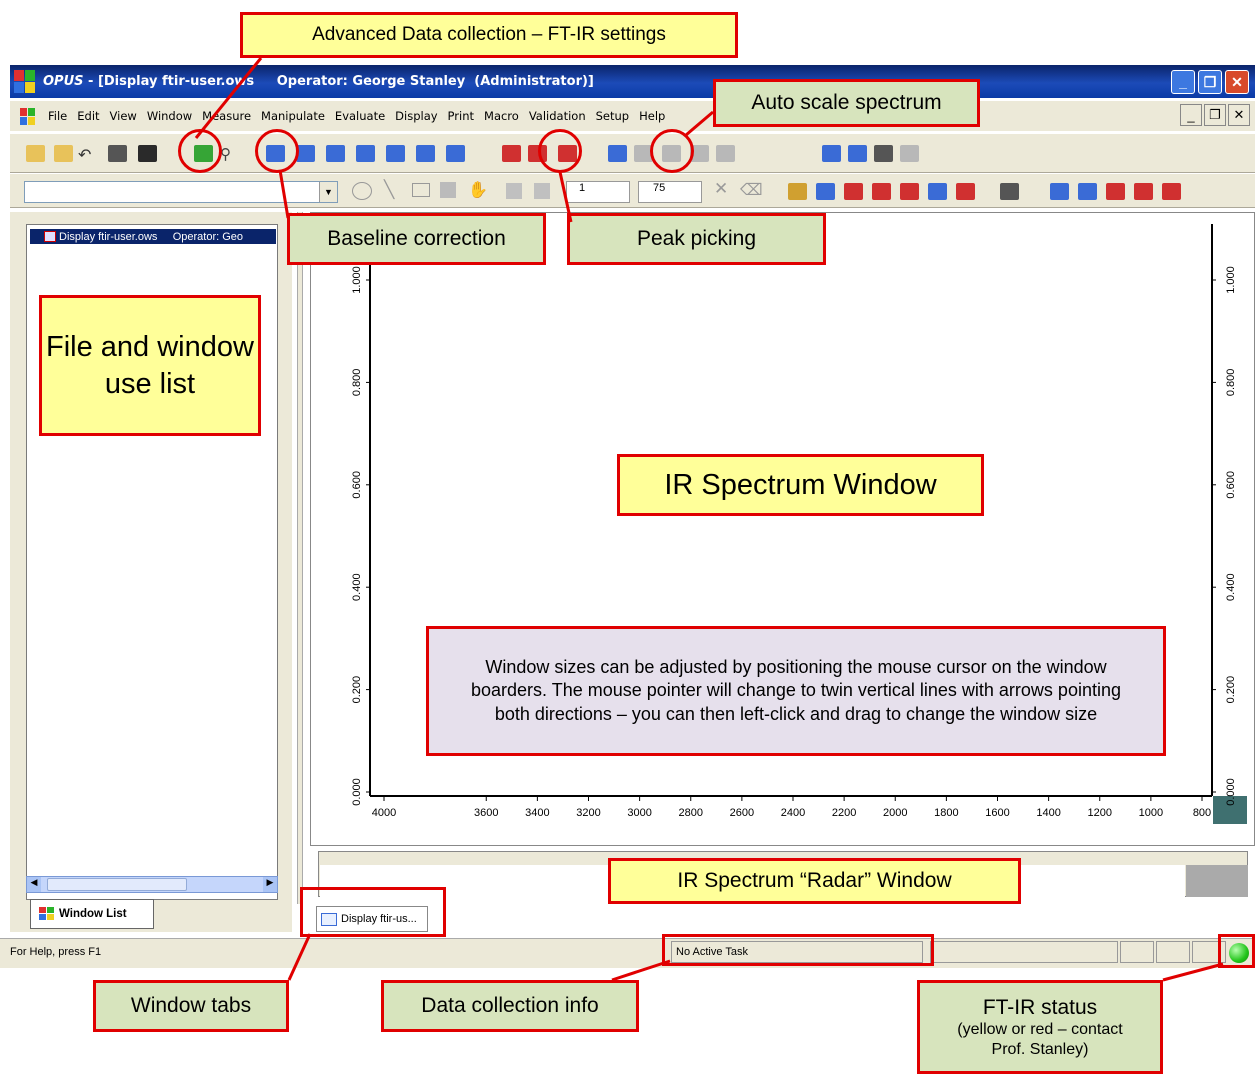  I want to click on report-icon, so click(857, 153).